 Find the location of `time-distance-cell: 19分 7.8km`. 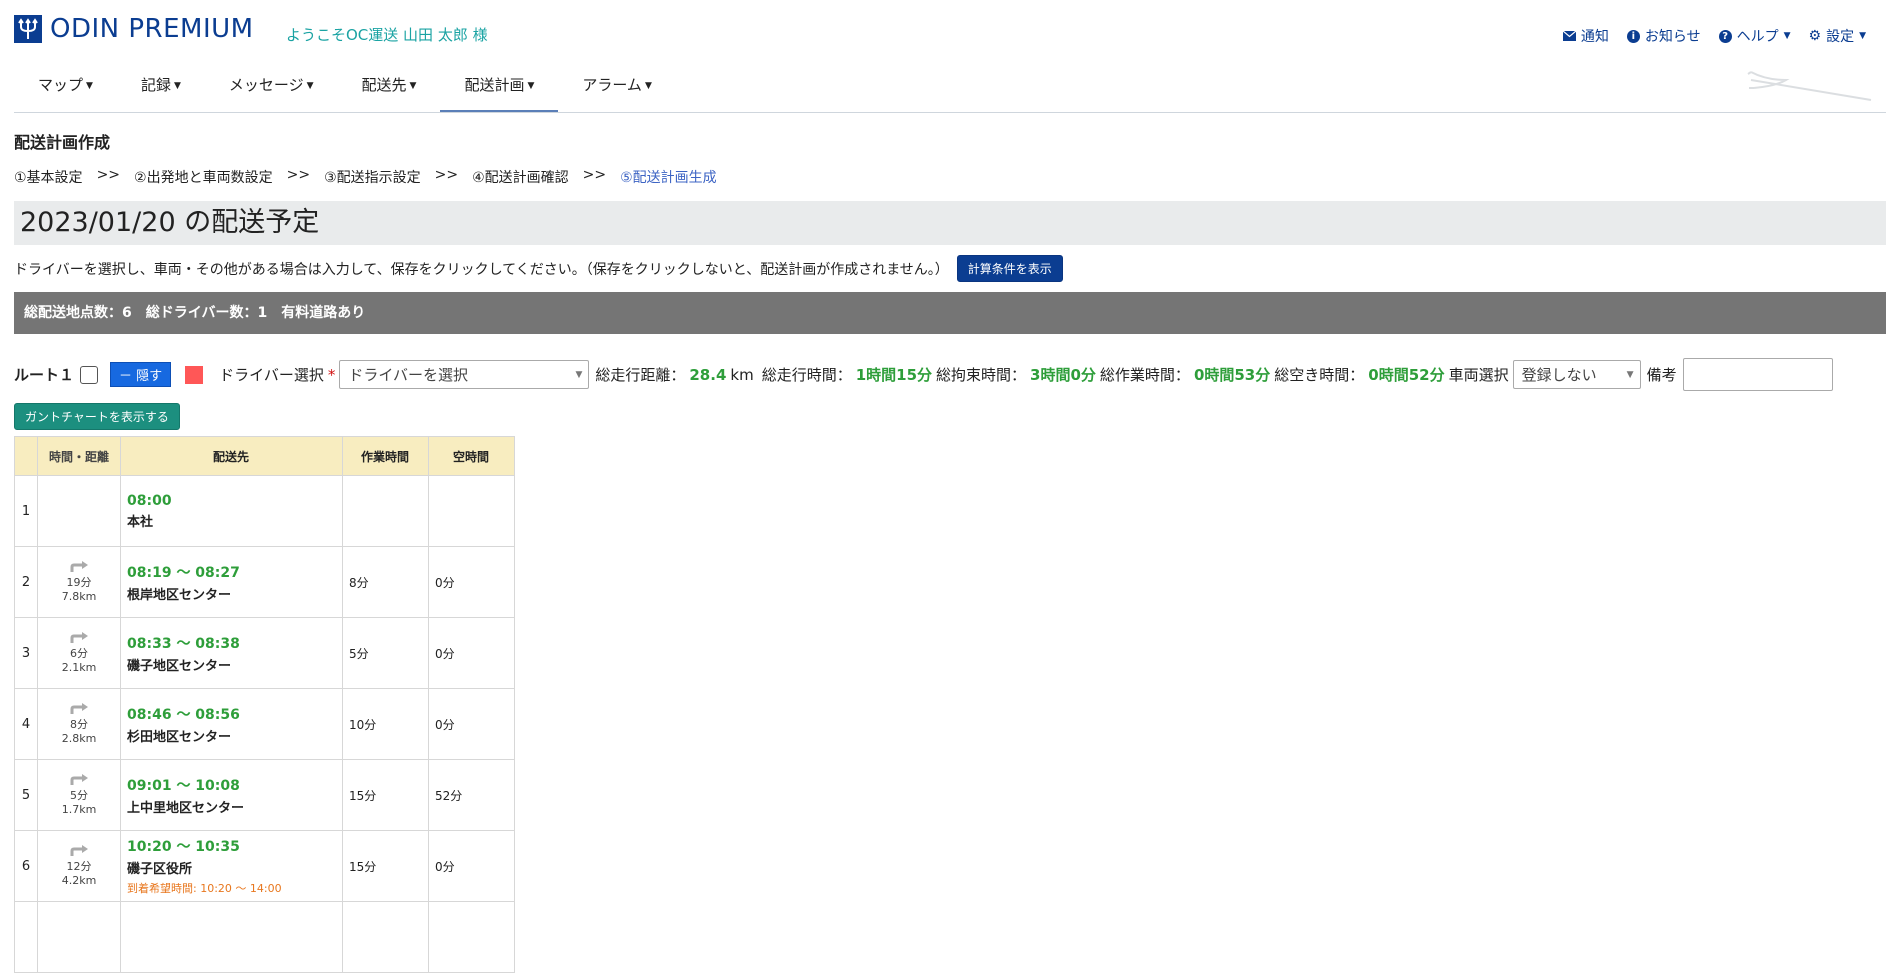

time-distance-cell: 19分 7.8km is located at coordinates (79, 582).